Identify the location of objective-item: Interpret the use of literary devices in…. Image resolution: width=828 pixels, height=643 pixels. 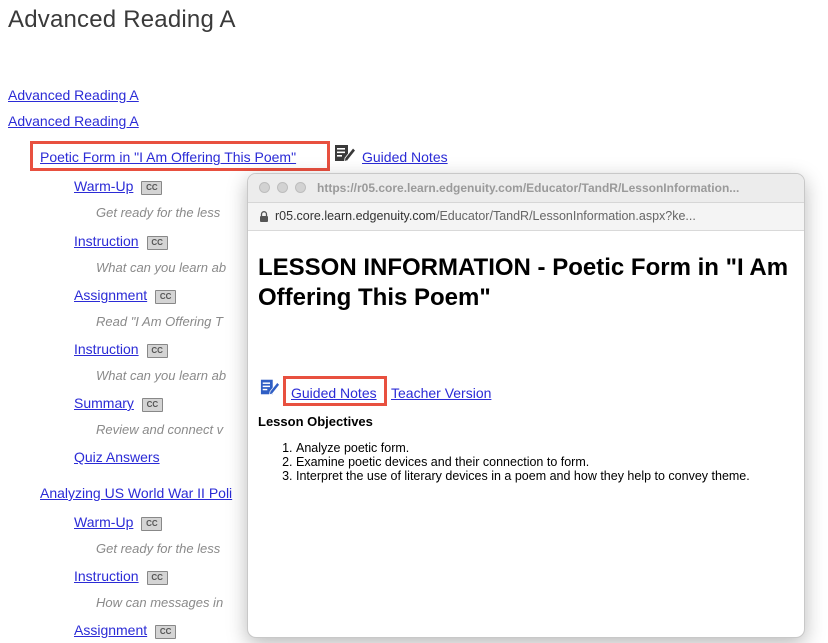
(550, 476).